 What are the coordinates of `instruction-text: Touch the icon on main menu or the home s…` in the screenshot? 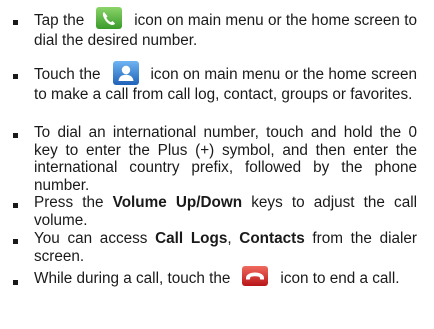 It's located at (225, 82).